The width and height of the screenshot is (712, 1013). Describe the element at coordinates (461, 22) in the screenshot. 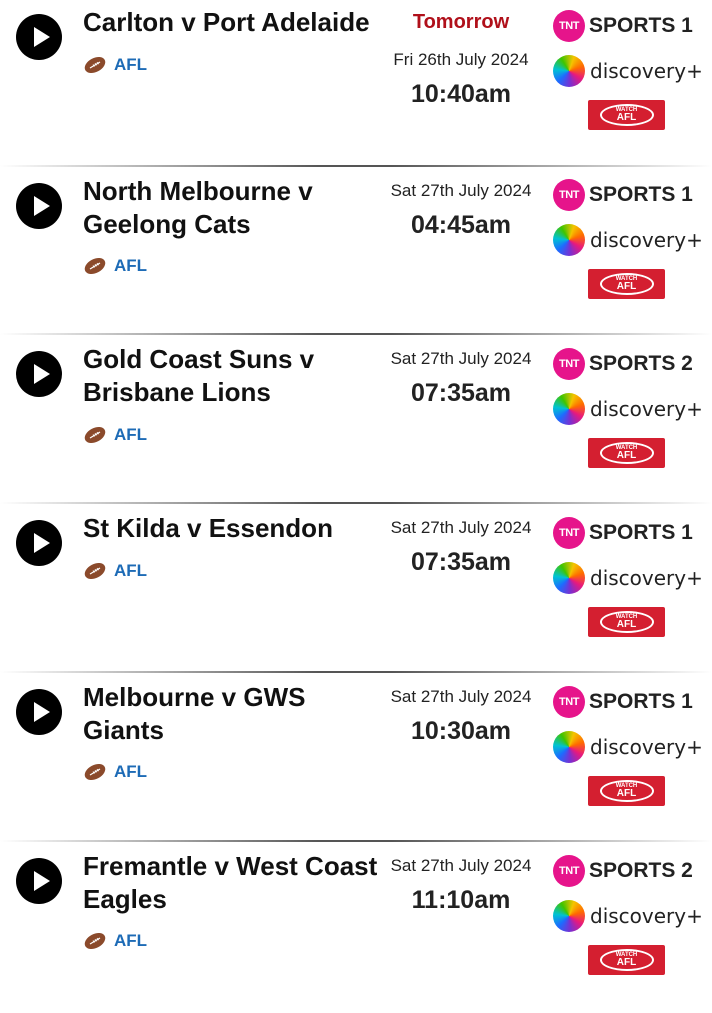

I see `day-label: Tomorrow` at that location.